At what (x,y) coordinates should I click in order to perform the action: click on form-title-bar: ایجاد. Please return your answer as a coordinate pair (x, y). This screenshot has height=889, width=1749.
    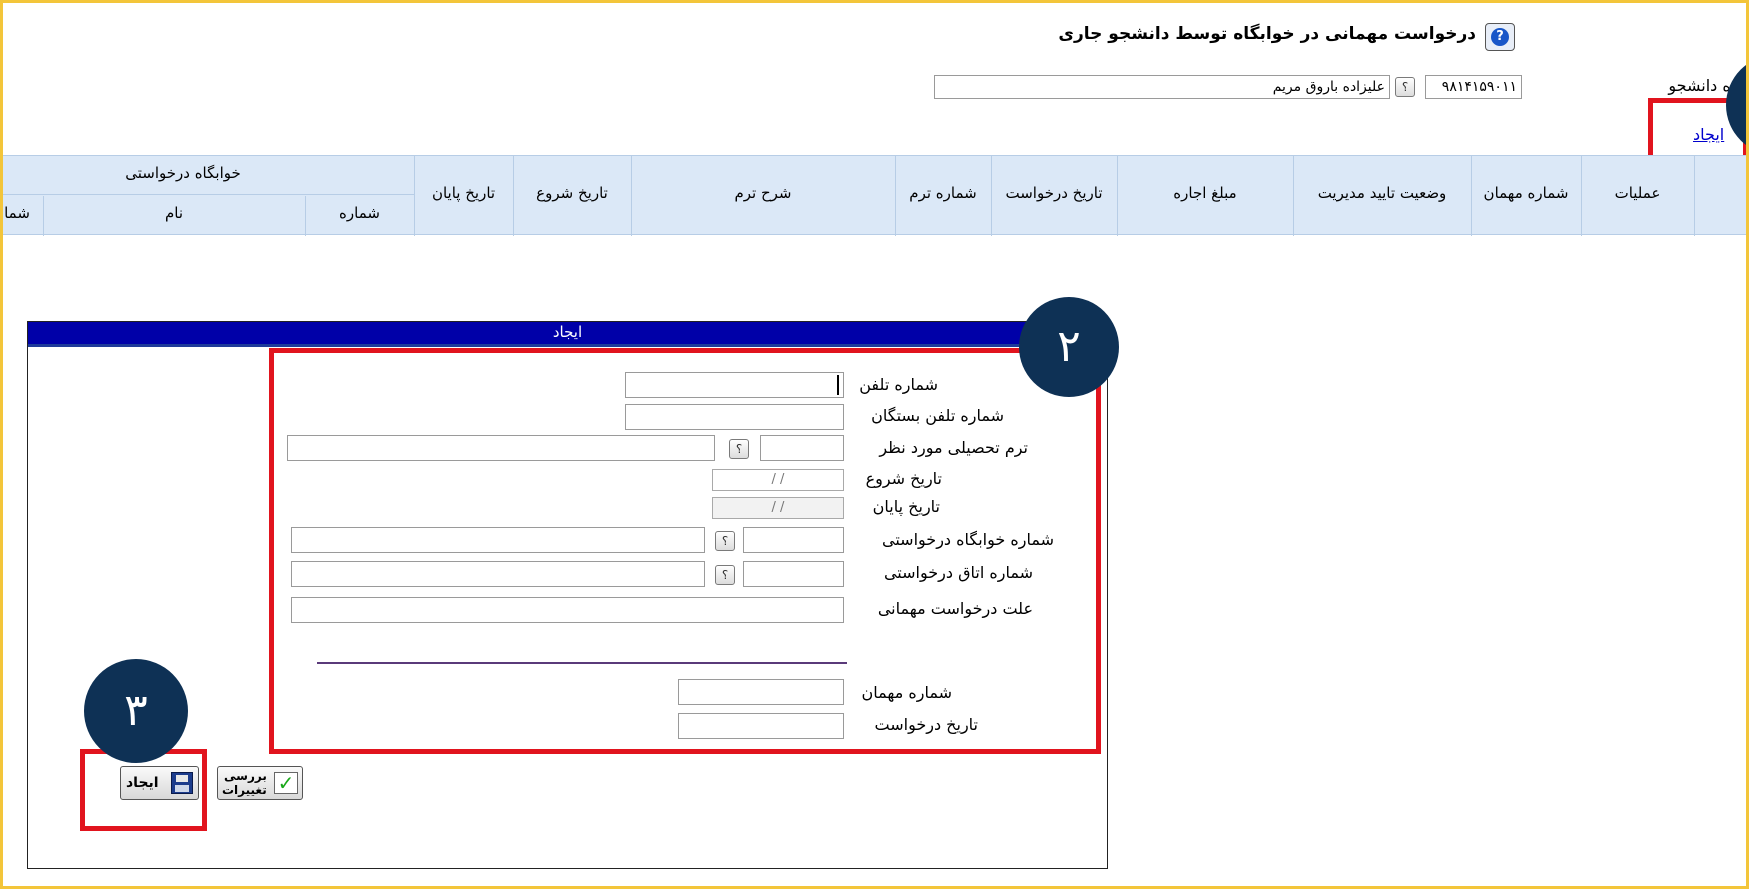
    Looking at the image, I should click on (567, 334).